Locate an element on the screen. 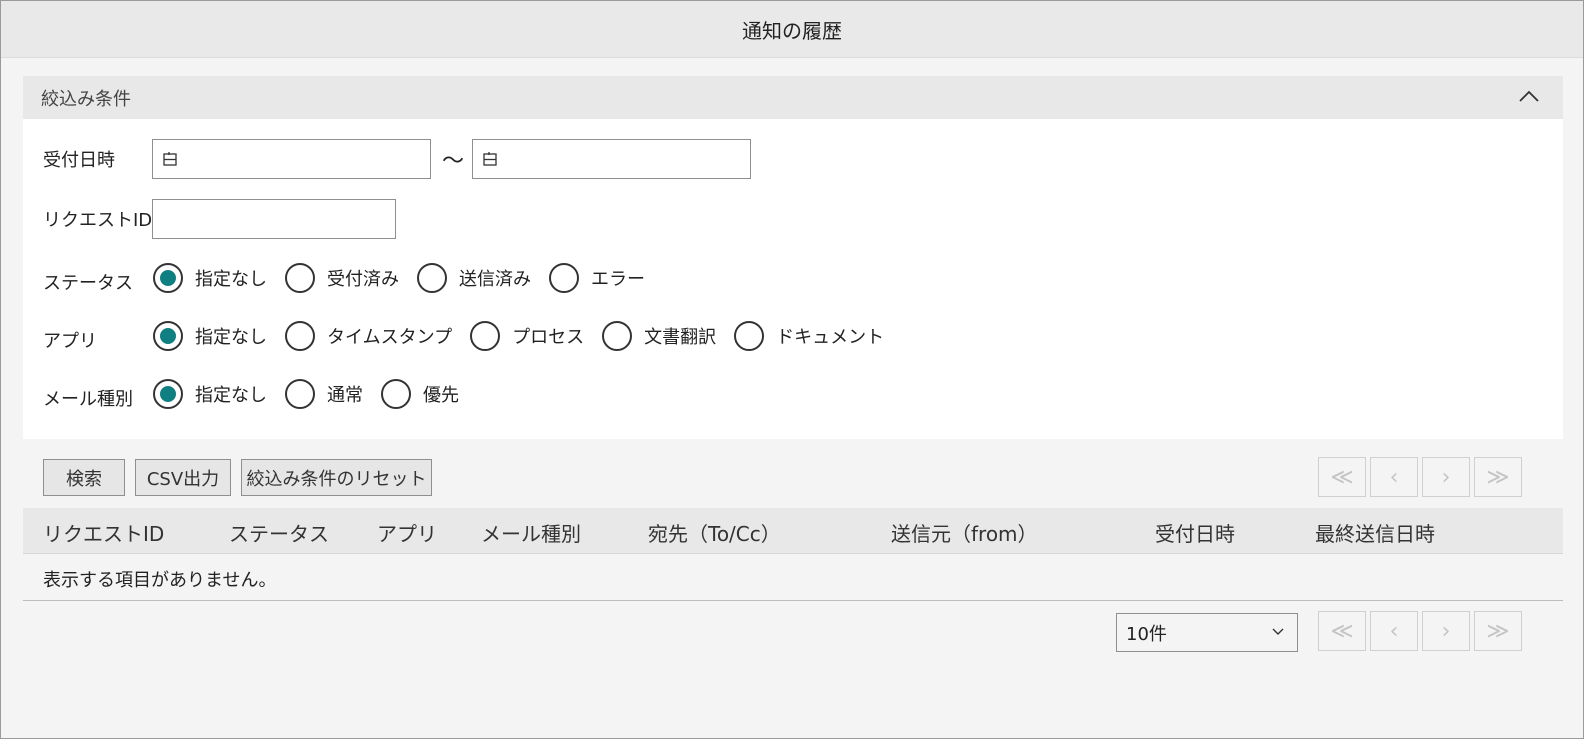 This screenshot has width=1584, height=739. app-option-label: ドキュメント is located at coordinates (830, 337).